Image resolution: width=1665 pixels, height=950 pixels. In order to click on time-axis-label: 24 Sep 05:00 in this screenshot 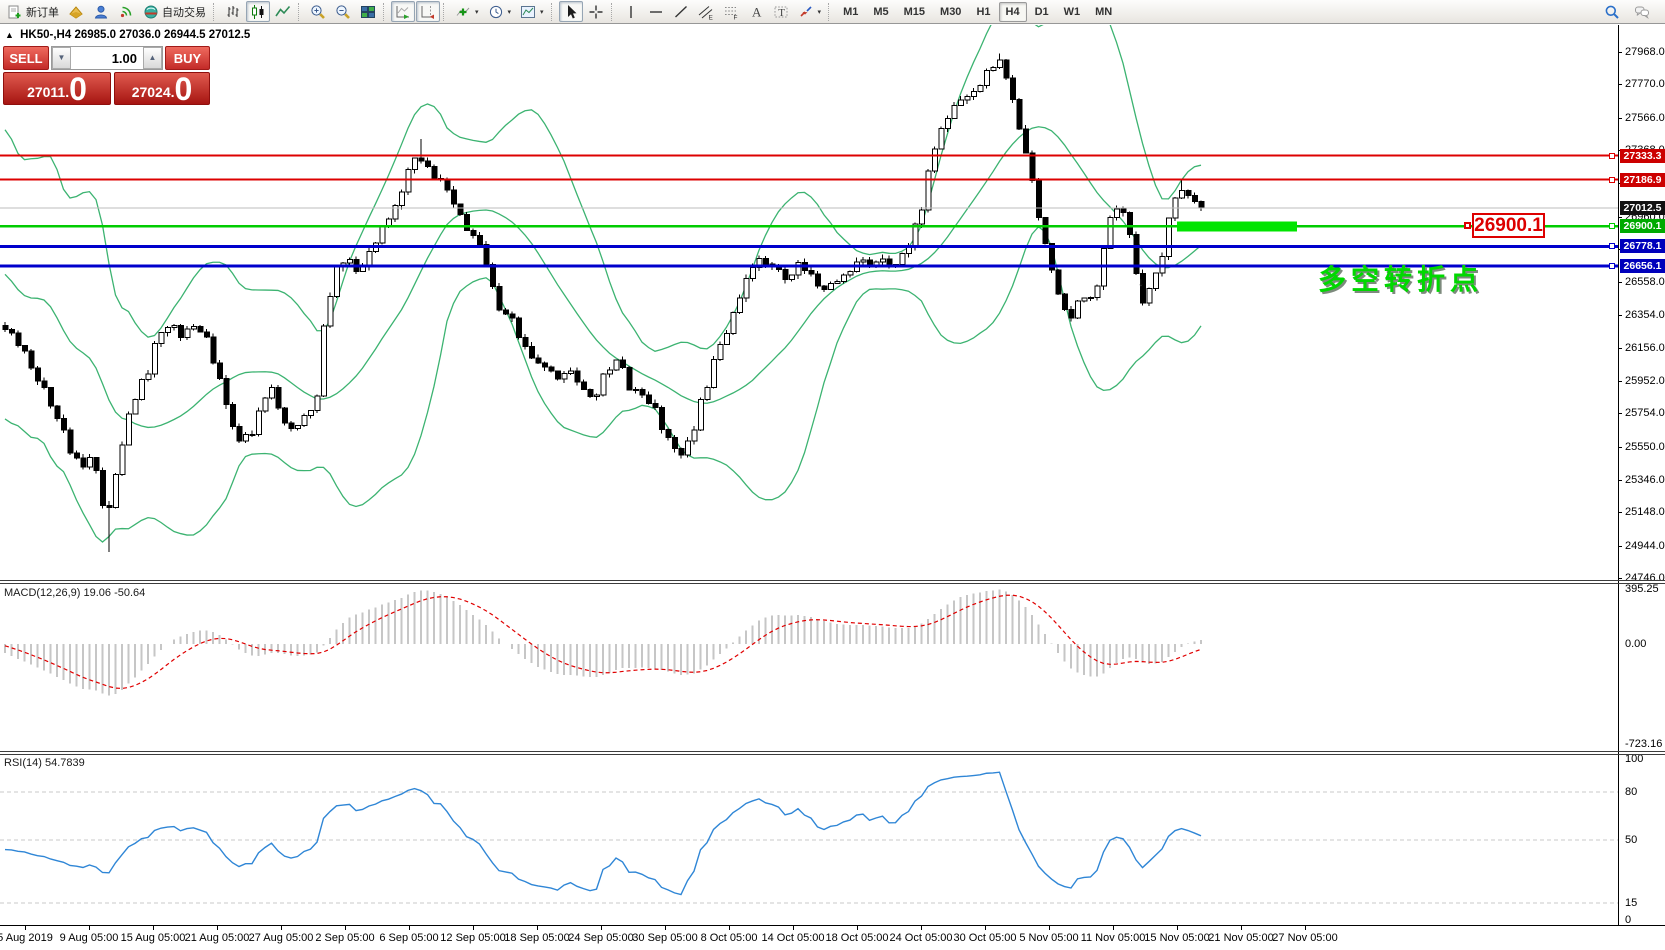, I will do `click(601, 938)`.